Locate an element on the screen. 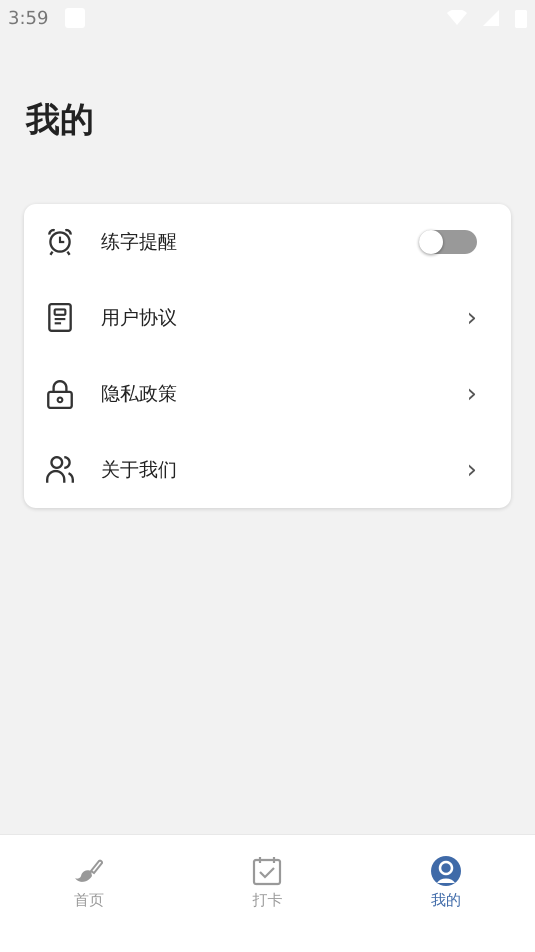 Image resolution: width=535 pixels, height=952 pixels. nav-tab: 我的 is located at coordinates (445, 873).